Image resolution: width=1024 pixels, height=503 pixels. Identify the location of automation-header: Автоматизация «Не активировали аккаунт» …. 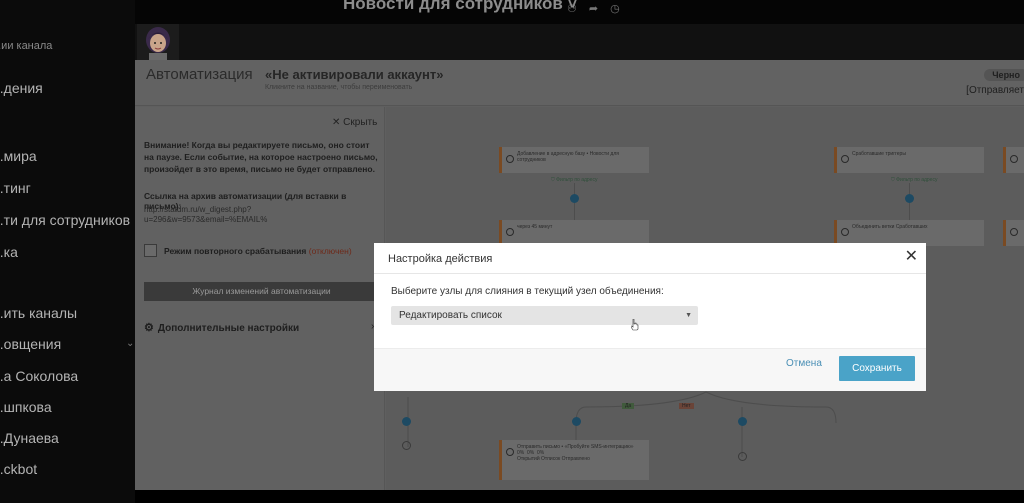
(579, 83).